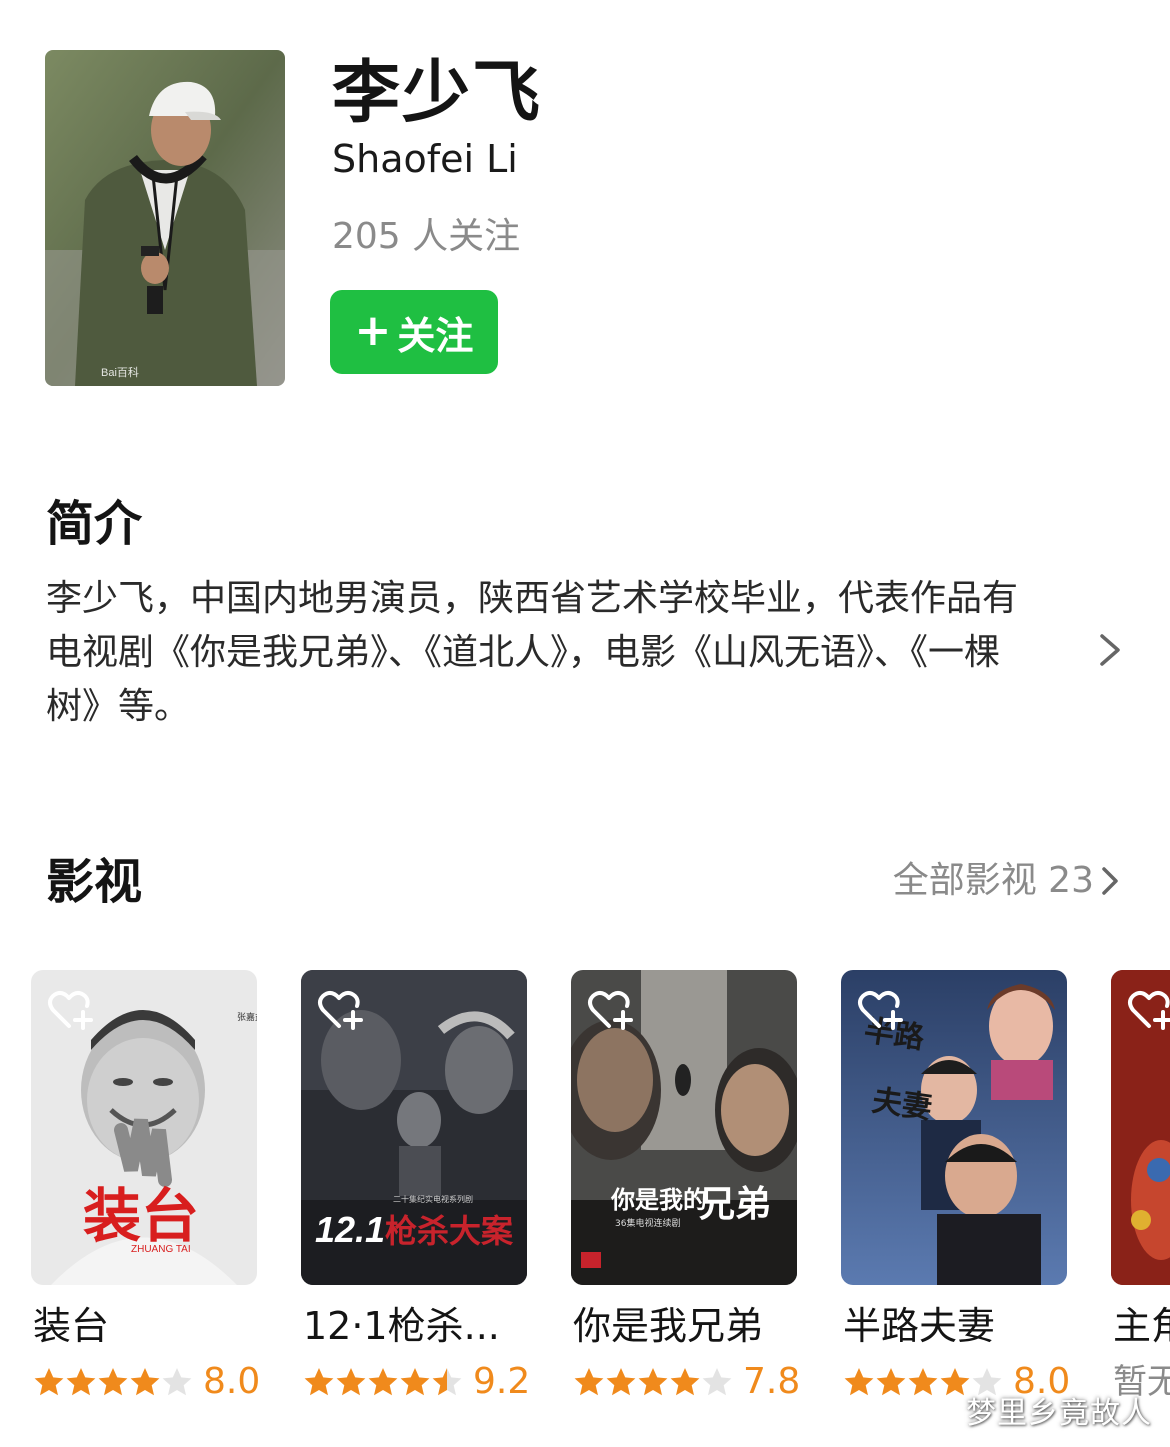  What do you see at coordinates (433, 1199) in the screenshot?
I see `svg-text: 二十集纪实电视系列剧` at bounding box center [433, 1199].